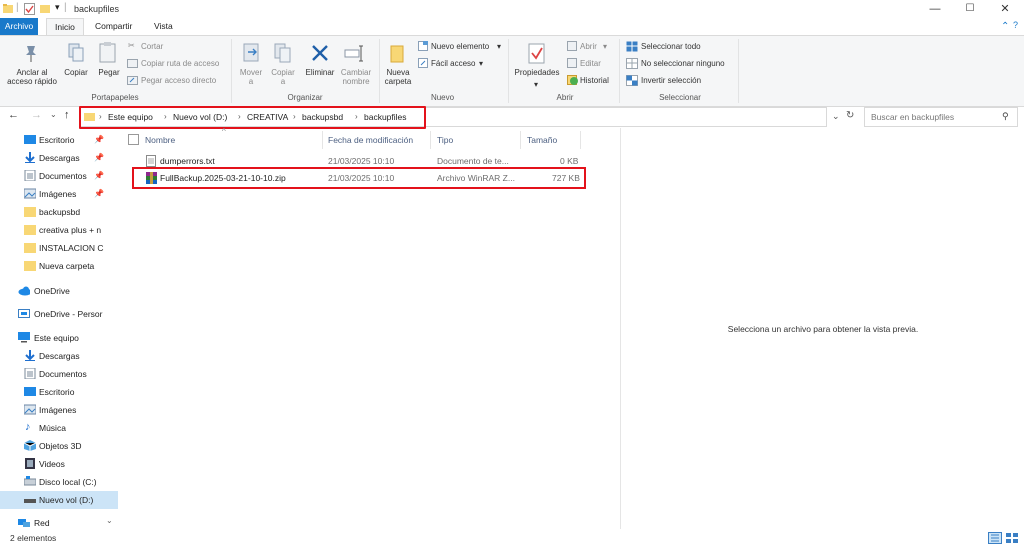 This screenshot has height=547, width=1024. What do you see at coordinates (536, 84) in the screenshot?
I see `properties-dropdown-icon: ▾` at bounding box center [536, 84].